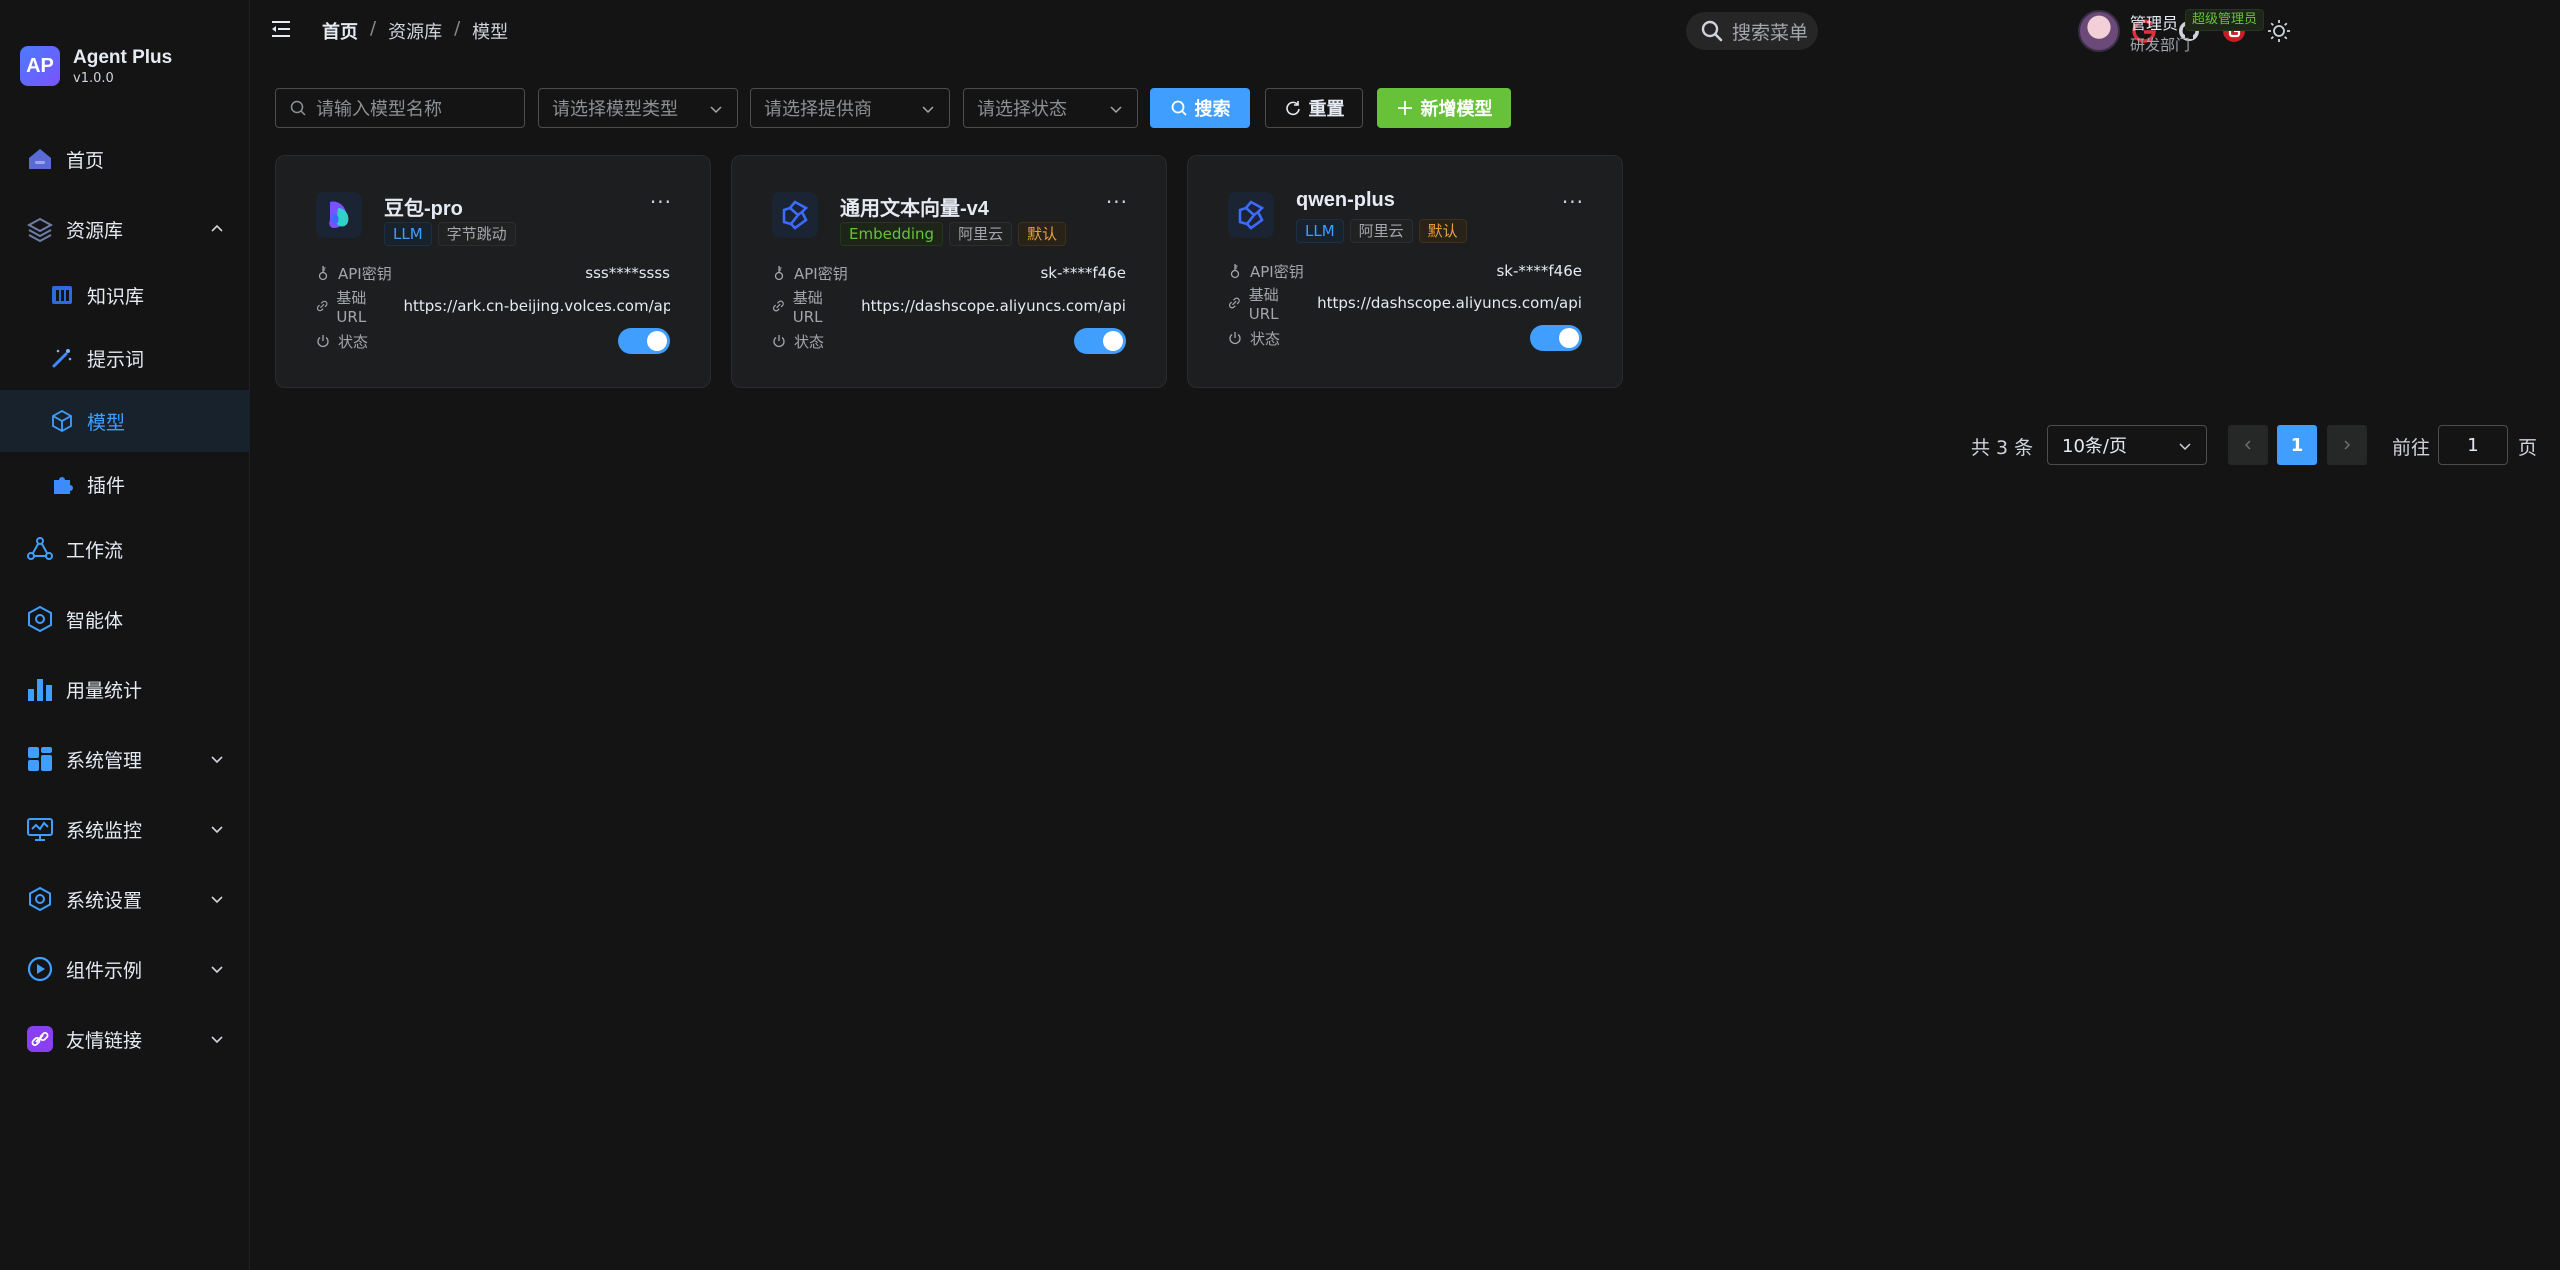 Image resolution: width=2560 pixels, height=1270 pixels. What do you see at coordinates (125, 484) in the screenshot?
I see `sidebar-item-plugins: 插件` at bounding box center [125, 484].